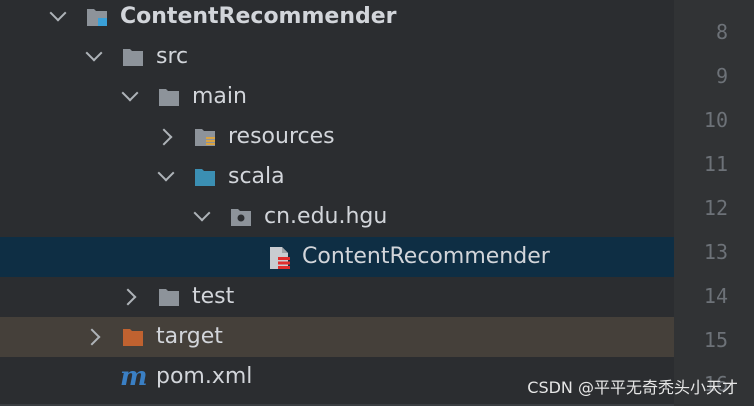  Describe the element at coordinates (133, 337) in the screenshot. I see `excluded-folder-icon` at that location.